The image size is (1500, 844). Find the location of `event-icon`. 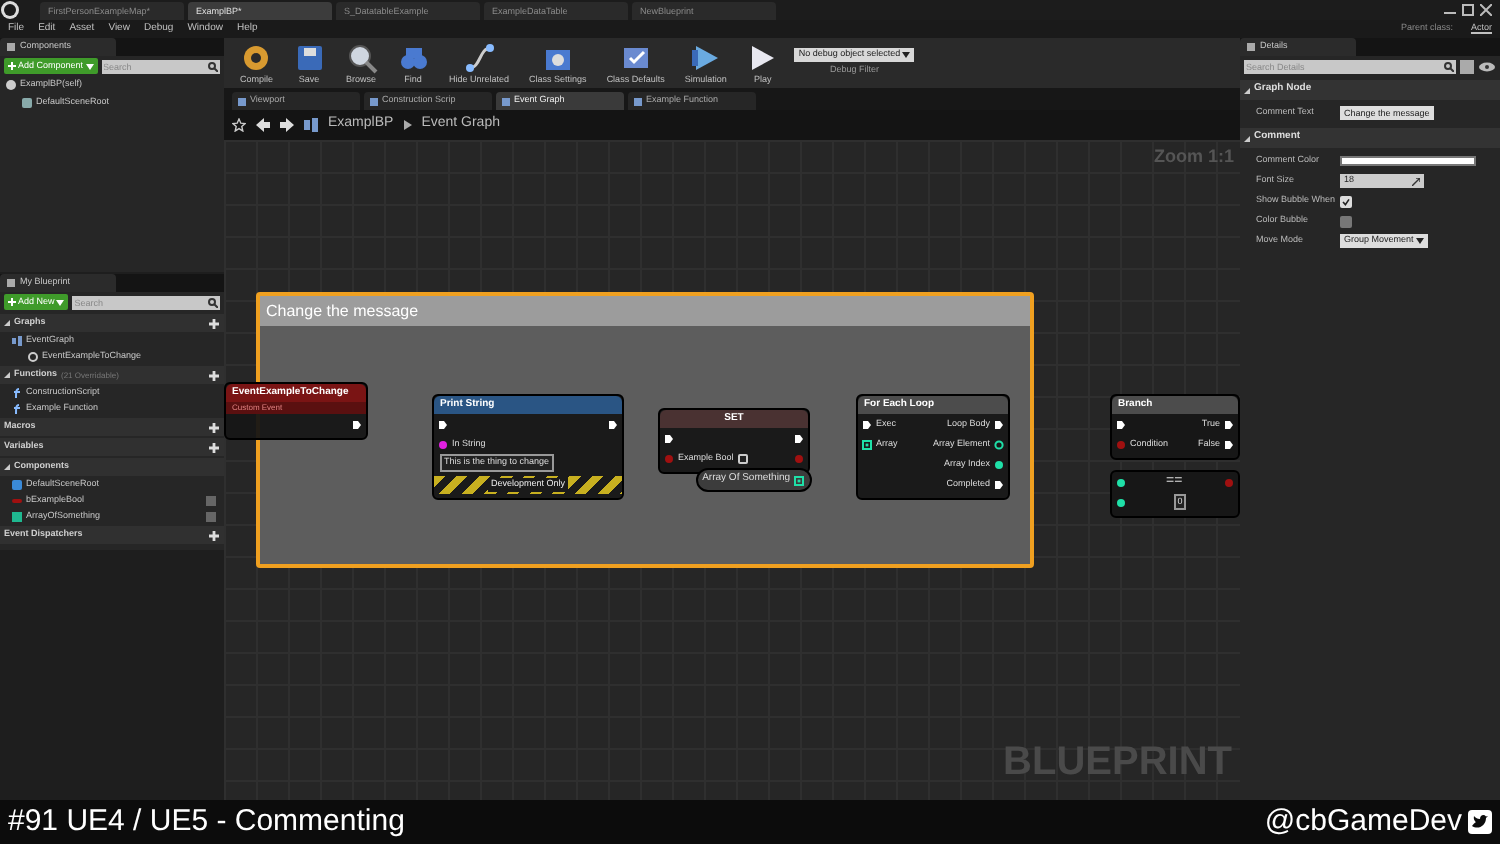

event-icon is located at coordinates (33, 356).